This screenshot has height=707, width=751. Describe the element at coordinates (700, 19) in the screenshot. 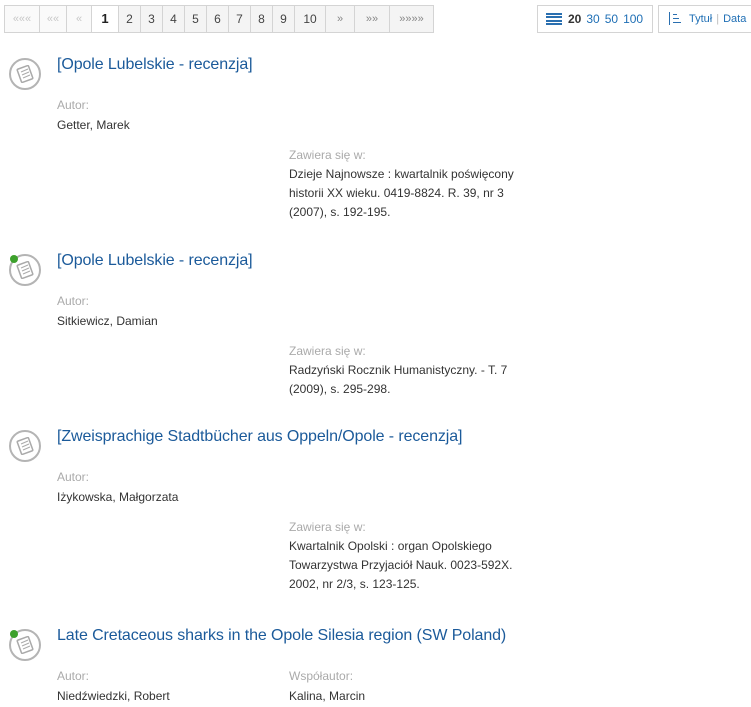

I see `sort-by-title: Tytuł` at that location.